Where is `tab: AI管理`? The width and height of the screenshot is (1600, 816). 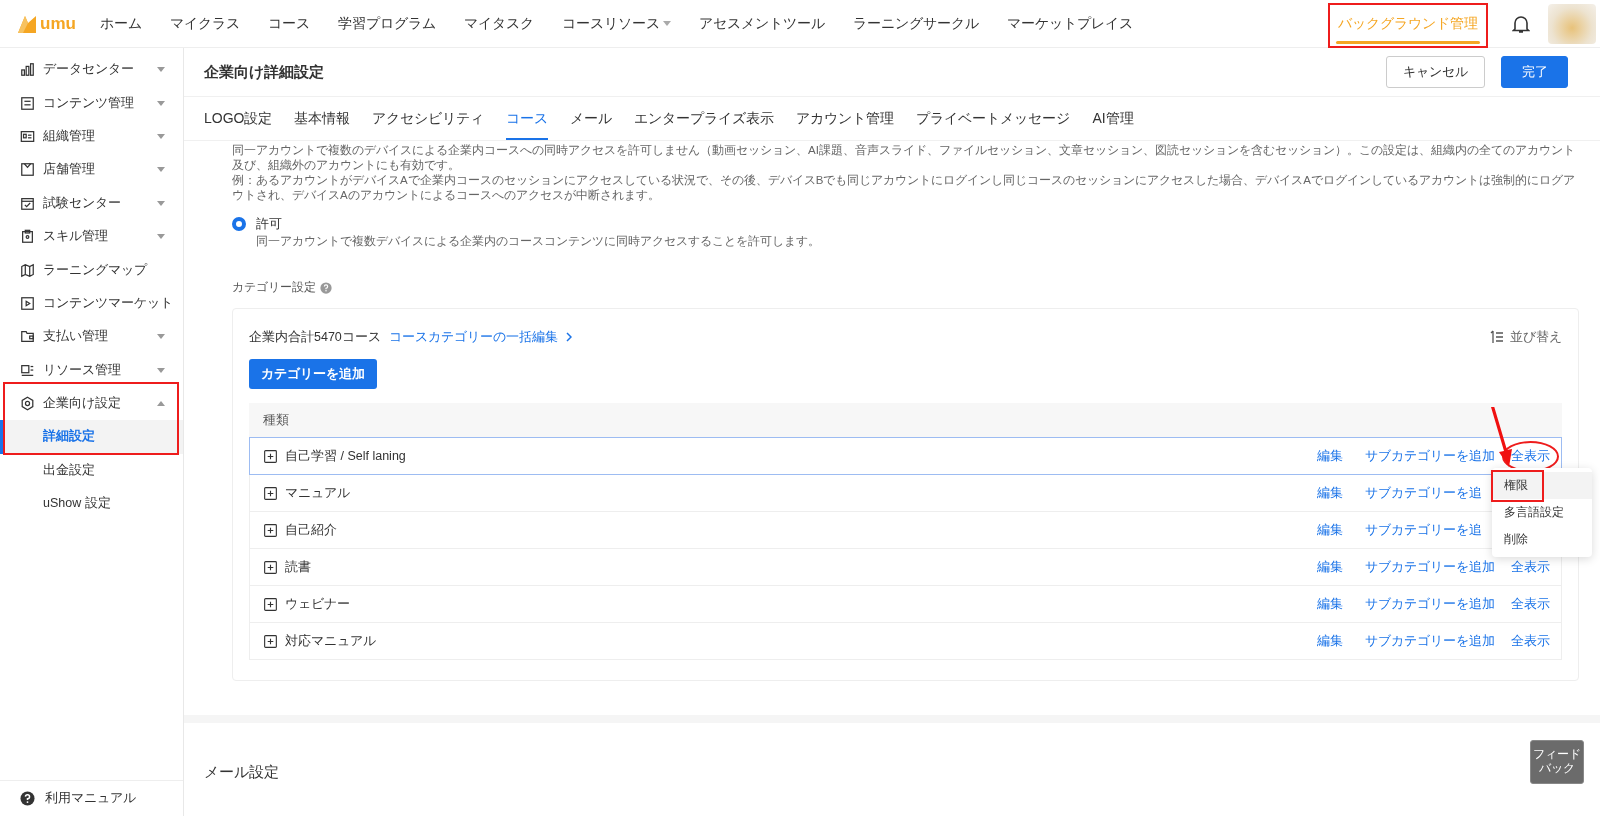
tab: AI管理 is located at coordinates (1113, 118).